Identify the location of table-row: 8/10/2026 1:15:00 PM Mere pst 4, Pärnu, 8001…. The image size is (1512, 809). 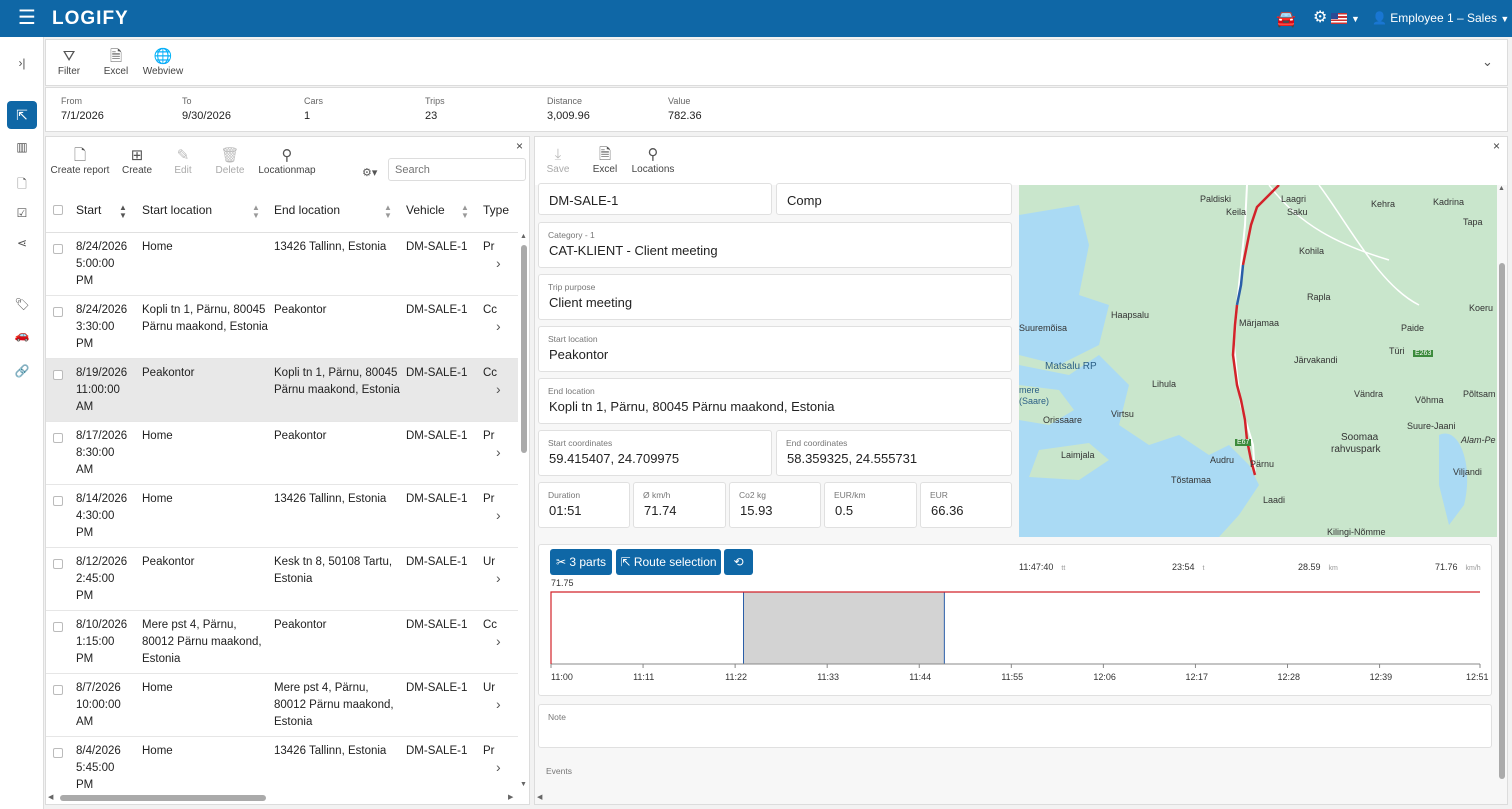
(282, 642).